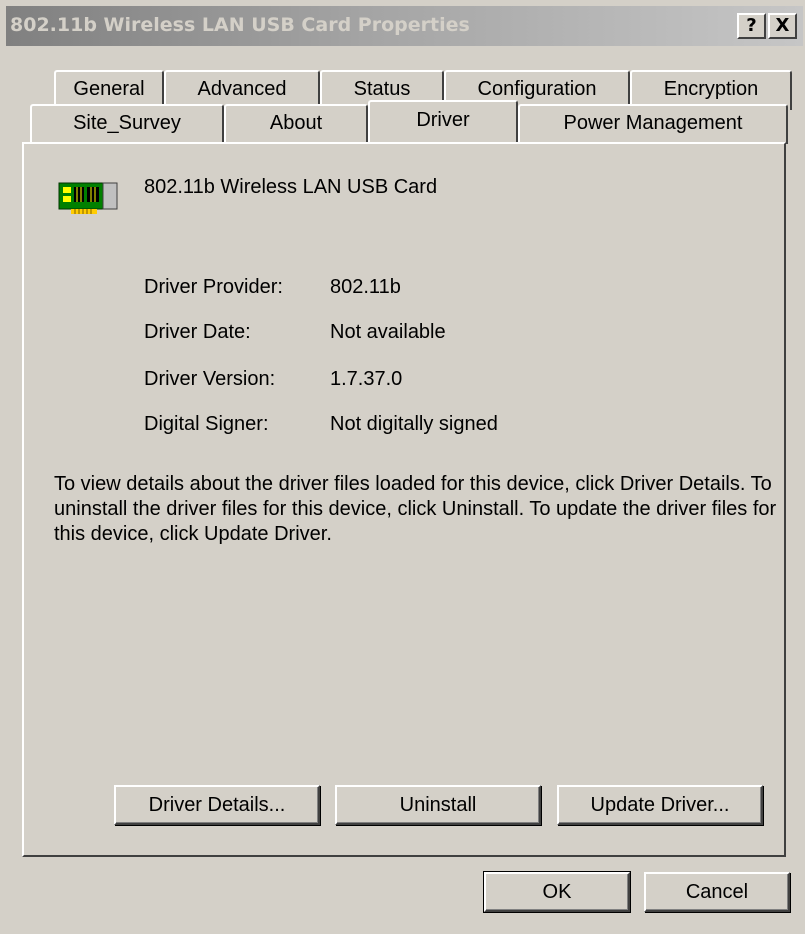 The width and height of the screenshot is (805, 934). What do you see at coordinates (127, 124) in the screenshot?
I see `tab-site-survey: Site_Survey` at bounding box center [127, 124].